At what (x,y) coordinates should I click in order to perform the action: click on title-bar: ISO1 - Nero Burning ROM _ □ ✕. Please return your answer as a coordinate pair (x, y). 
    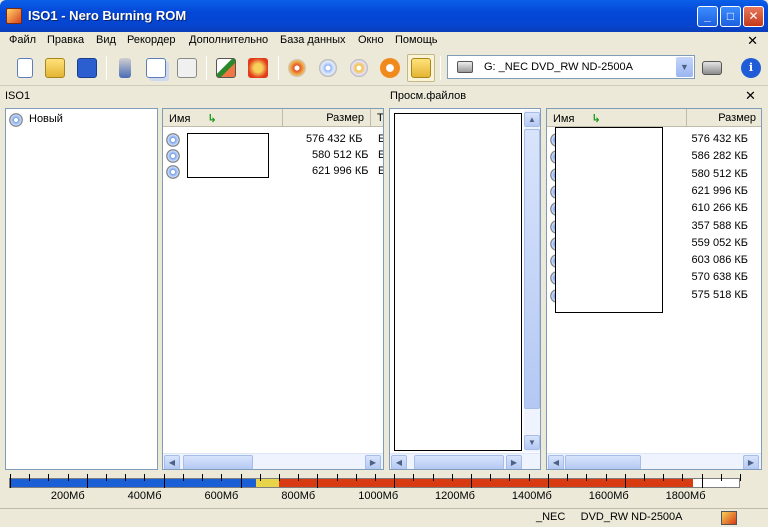
    Looking at the image, I should click on (384, 16).